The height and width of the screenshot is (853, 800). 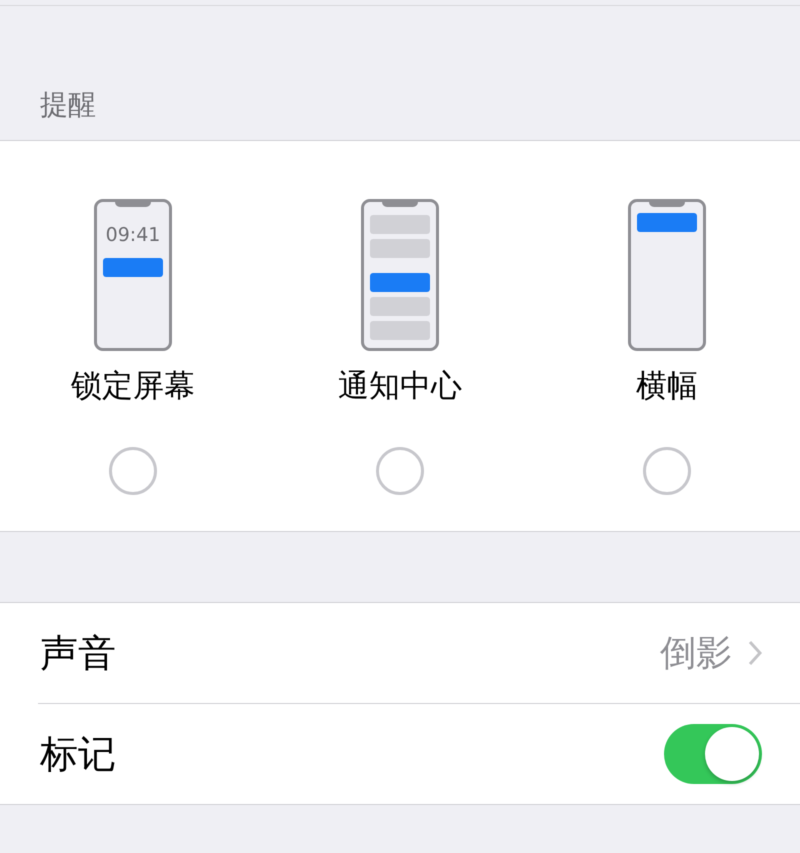 What do you see at coordinates (755, 653) in the screenshot?
I see `chevron-icon` at bounding box center [755, 653].